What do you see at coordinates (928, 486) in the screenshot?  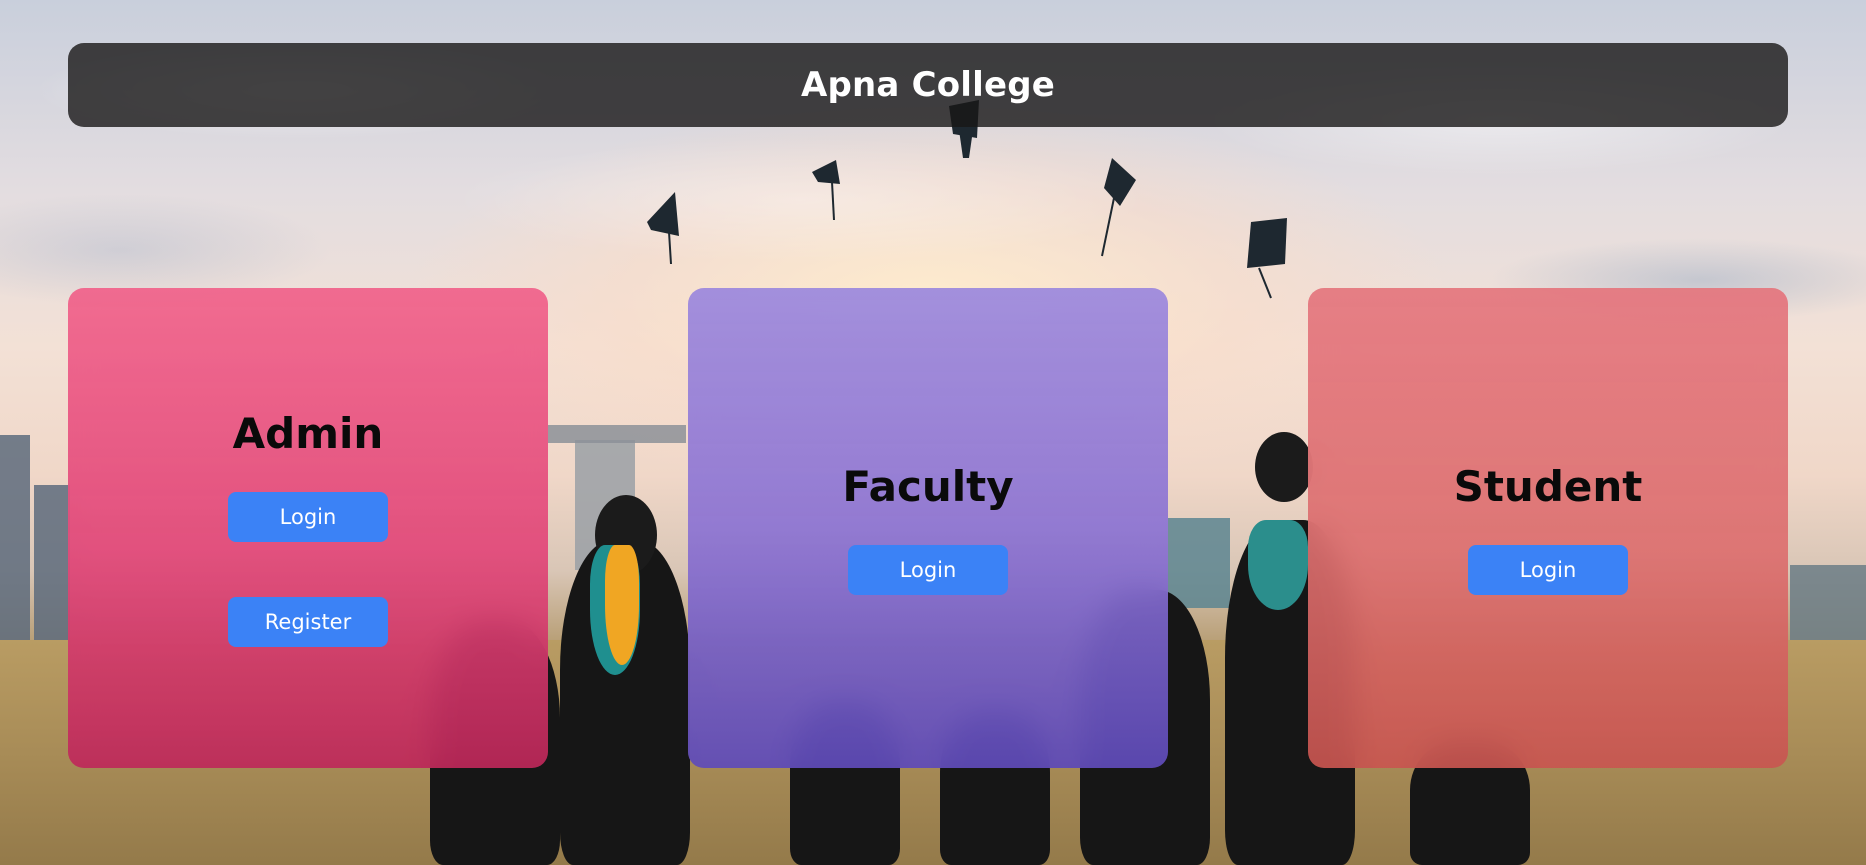 I see `faculty-card-title: Faculty` at bounding box center [928, 486].